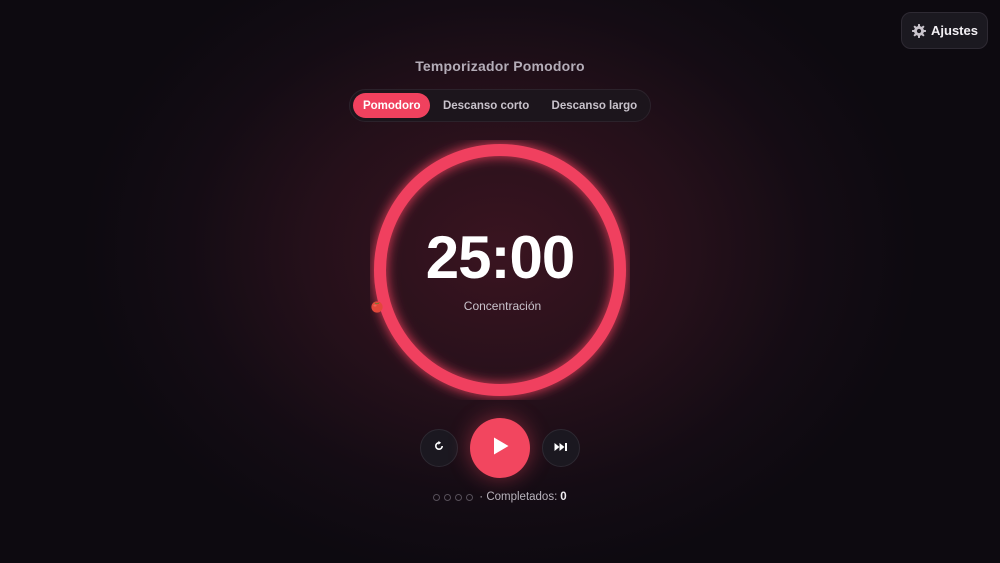  Describe the element at coordinates (392, 105) in the screenshot. I see `tab-pomodoro: Pomodoro` at that location.